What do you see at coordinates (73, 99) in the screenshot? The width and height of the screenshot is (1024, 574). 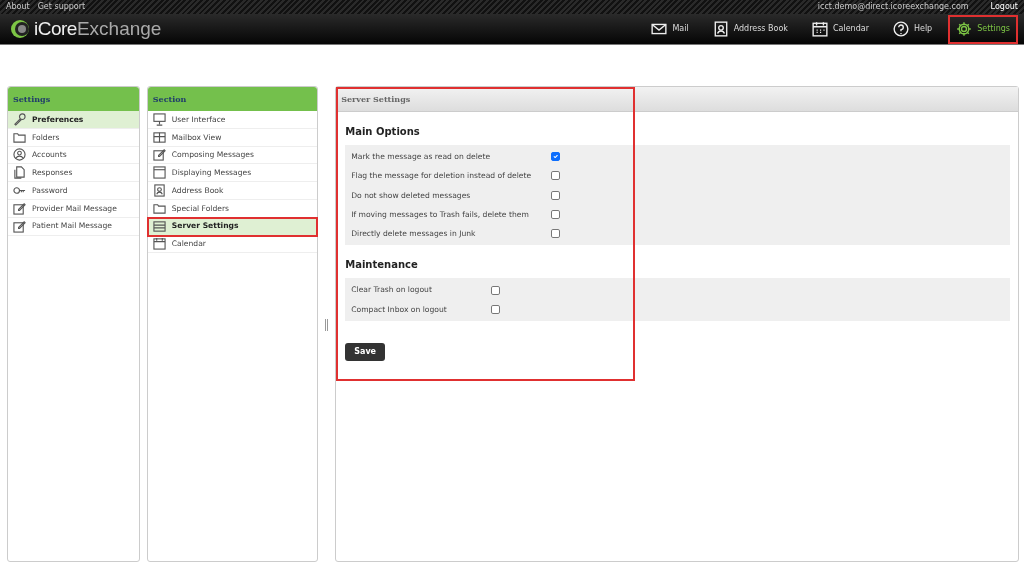 I see `panel-title: Settings` at bounding box center [73, 99].